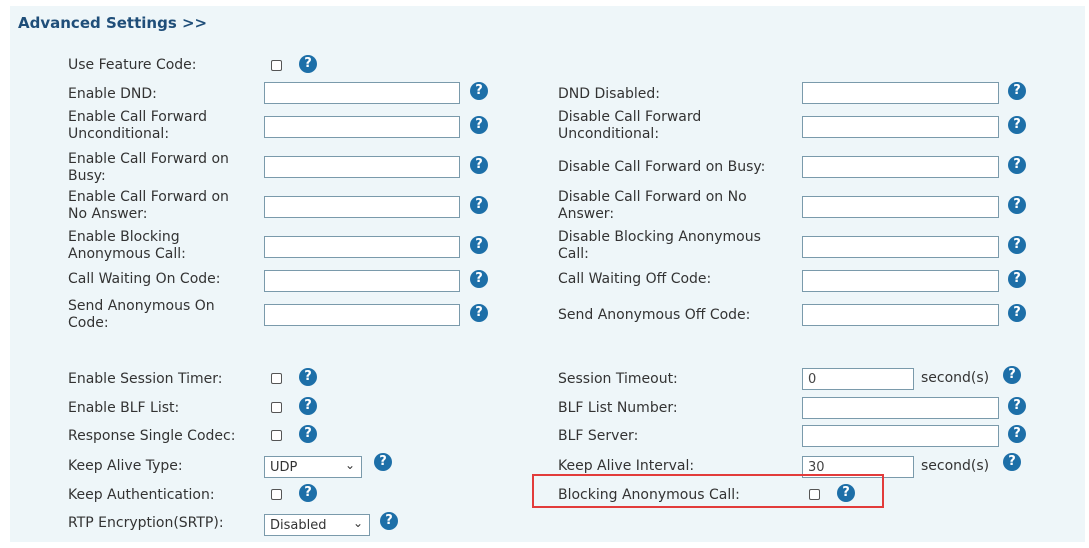 The image size is (1089, 548). What do you see at coordinates (900, 436) in the screenshot?
I see `blf-server-input` at bounding box center [900, 436].